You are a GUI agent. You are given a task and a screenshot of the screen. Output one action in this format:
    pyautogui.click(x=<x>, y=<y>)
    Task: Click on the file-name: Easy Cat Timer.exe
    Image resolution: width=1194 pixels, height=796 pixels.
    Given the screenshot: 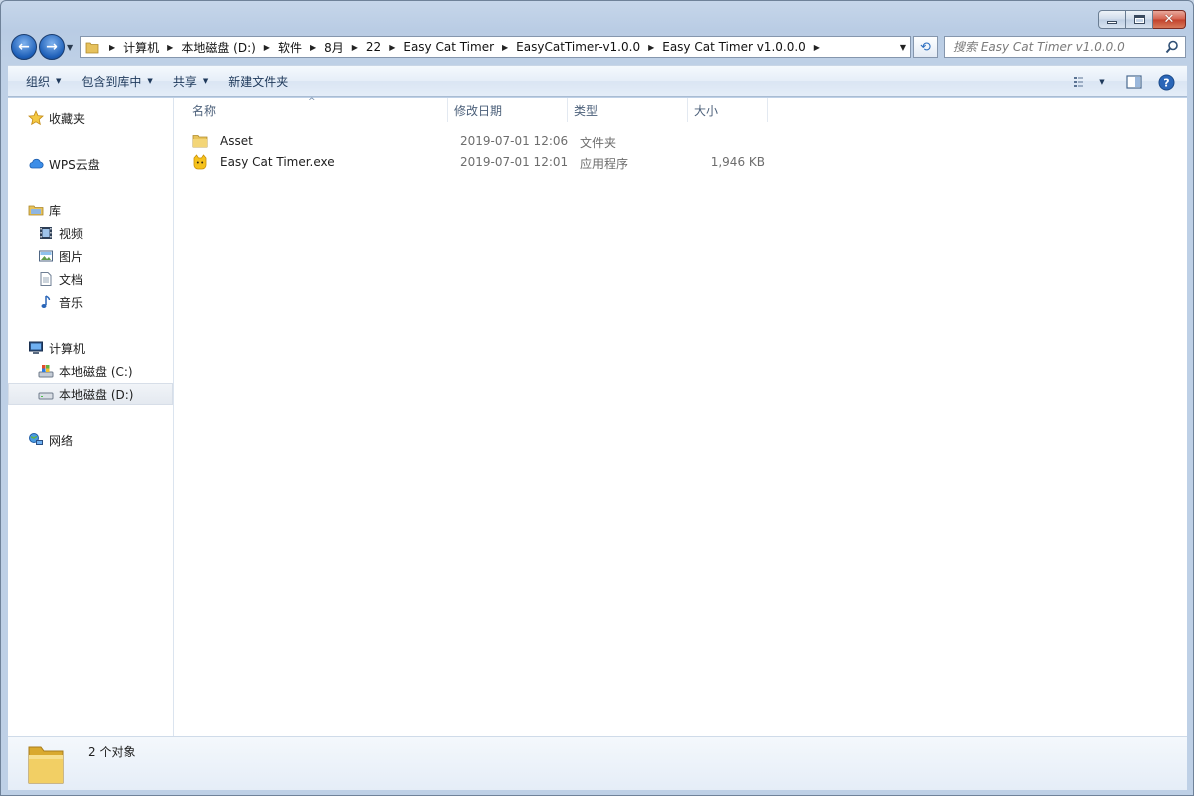 What is the action you would take?
    pyautogui.click(x=277, y=162)
    